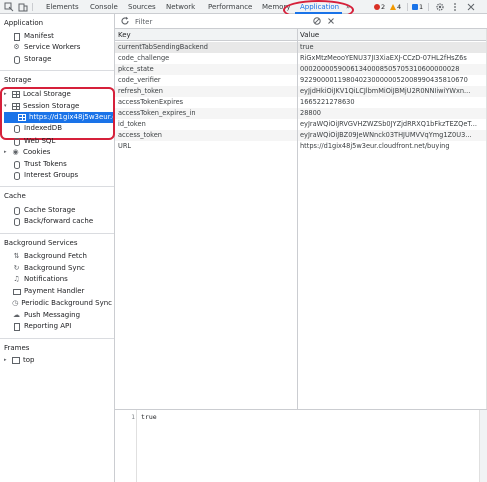 This screenshot has height=482, width=487. Describe the element at coordinates (46, 279) in the screenshot. I see `sidebar-item-label: Notifications` at that location.